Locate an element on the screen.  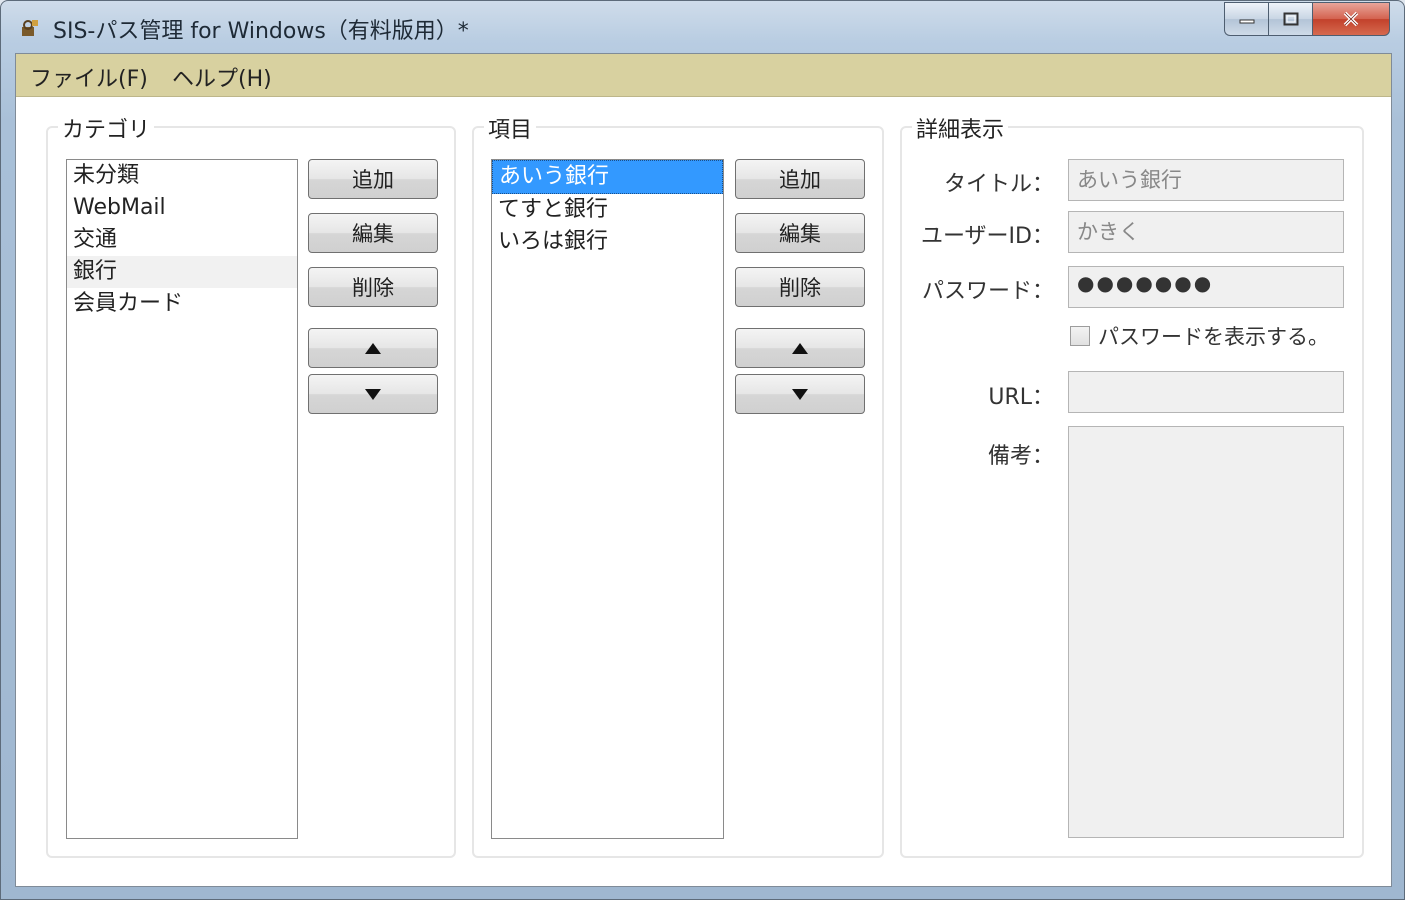
maximize-button is located at coordinates (1290, 19).